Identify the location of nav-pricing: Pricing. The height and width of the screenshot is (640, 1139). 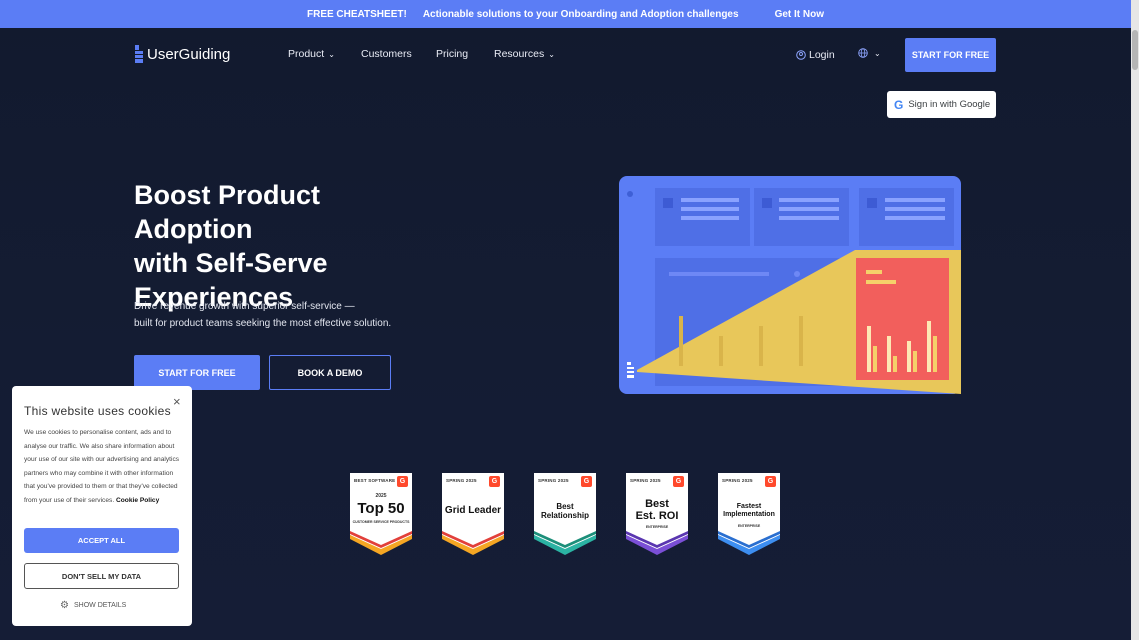
(452, 54).